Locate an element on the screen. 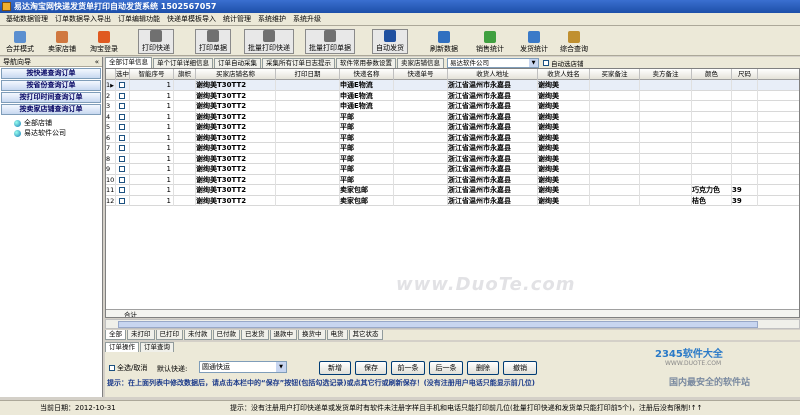 This screenshot has height=415, width=800. nav-query-by-province: 按省份查询订单 is located at coordinates (51, 85).